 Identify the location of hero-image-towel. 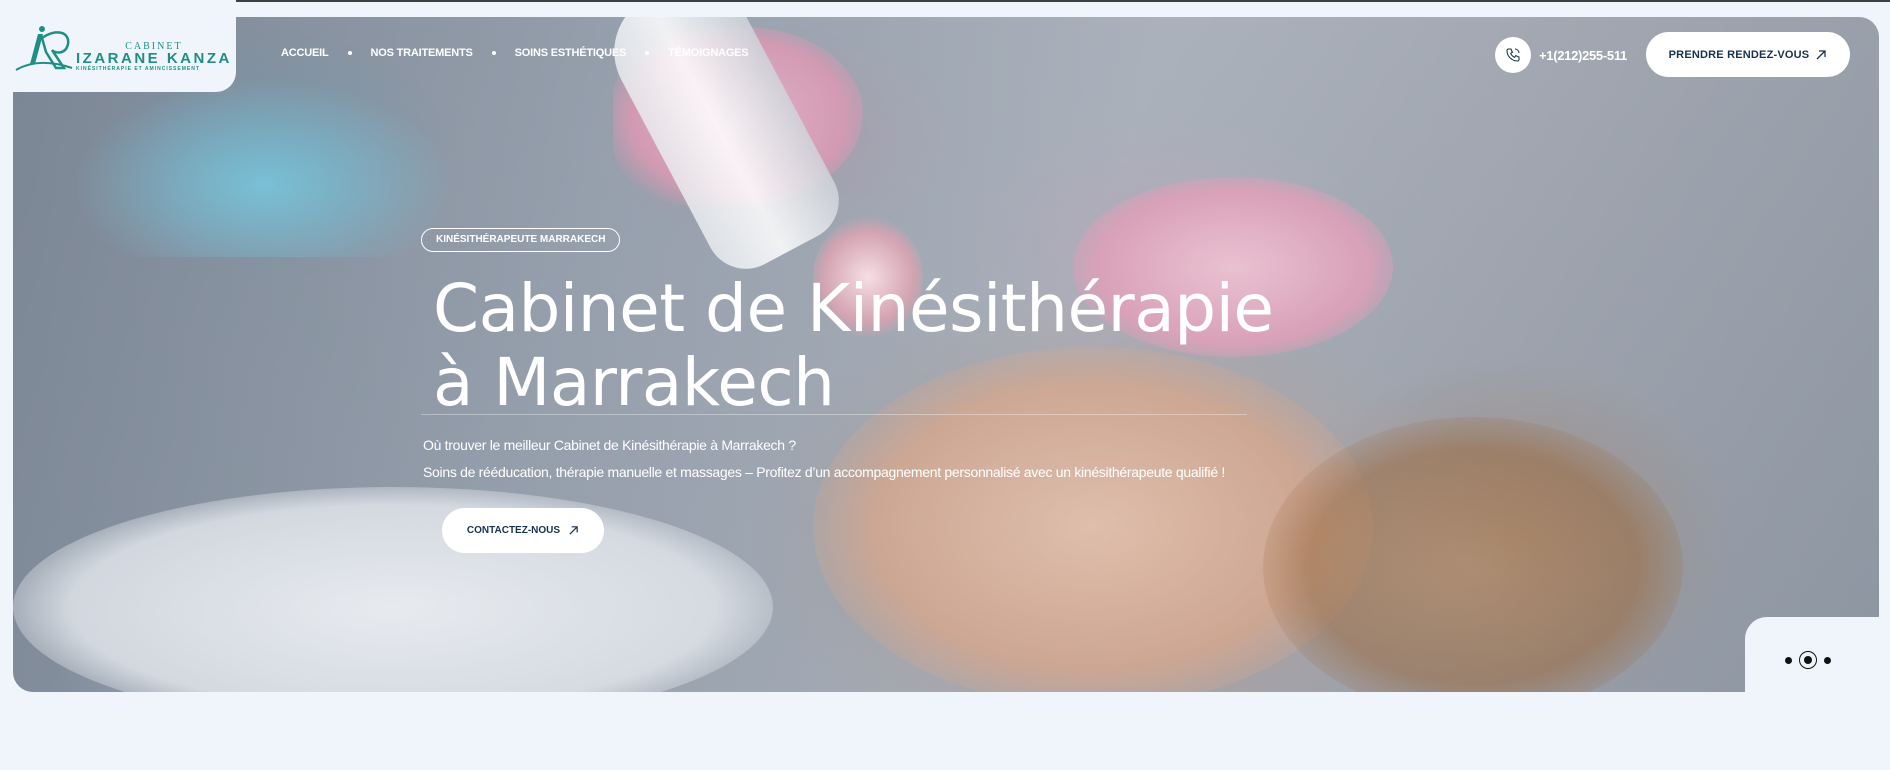
(393, 589).